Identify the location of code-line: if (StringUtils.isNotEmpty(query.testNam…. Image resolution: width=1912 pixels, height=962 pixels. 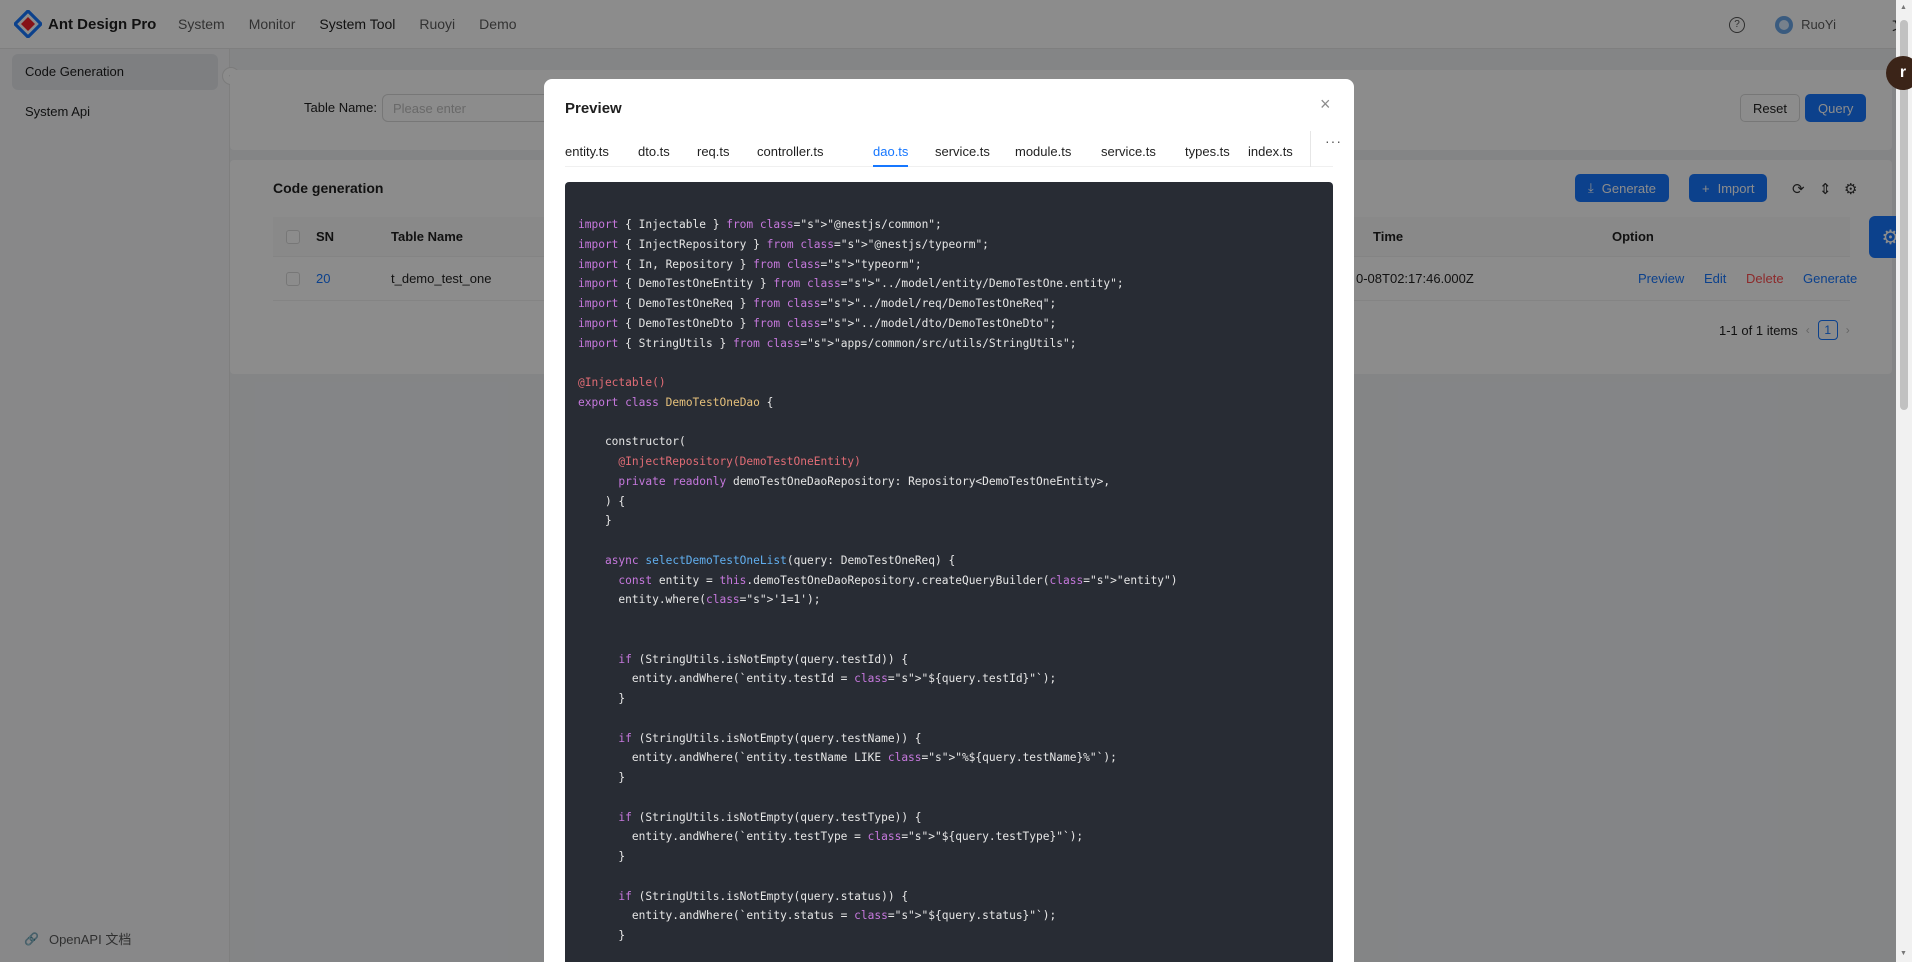
(770, 738).